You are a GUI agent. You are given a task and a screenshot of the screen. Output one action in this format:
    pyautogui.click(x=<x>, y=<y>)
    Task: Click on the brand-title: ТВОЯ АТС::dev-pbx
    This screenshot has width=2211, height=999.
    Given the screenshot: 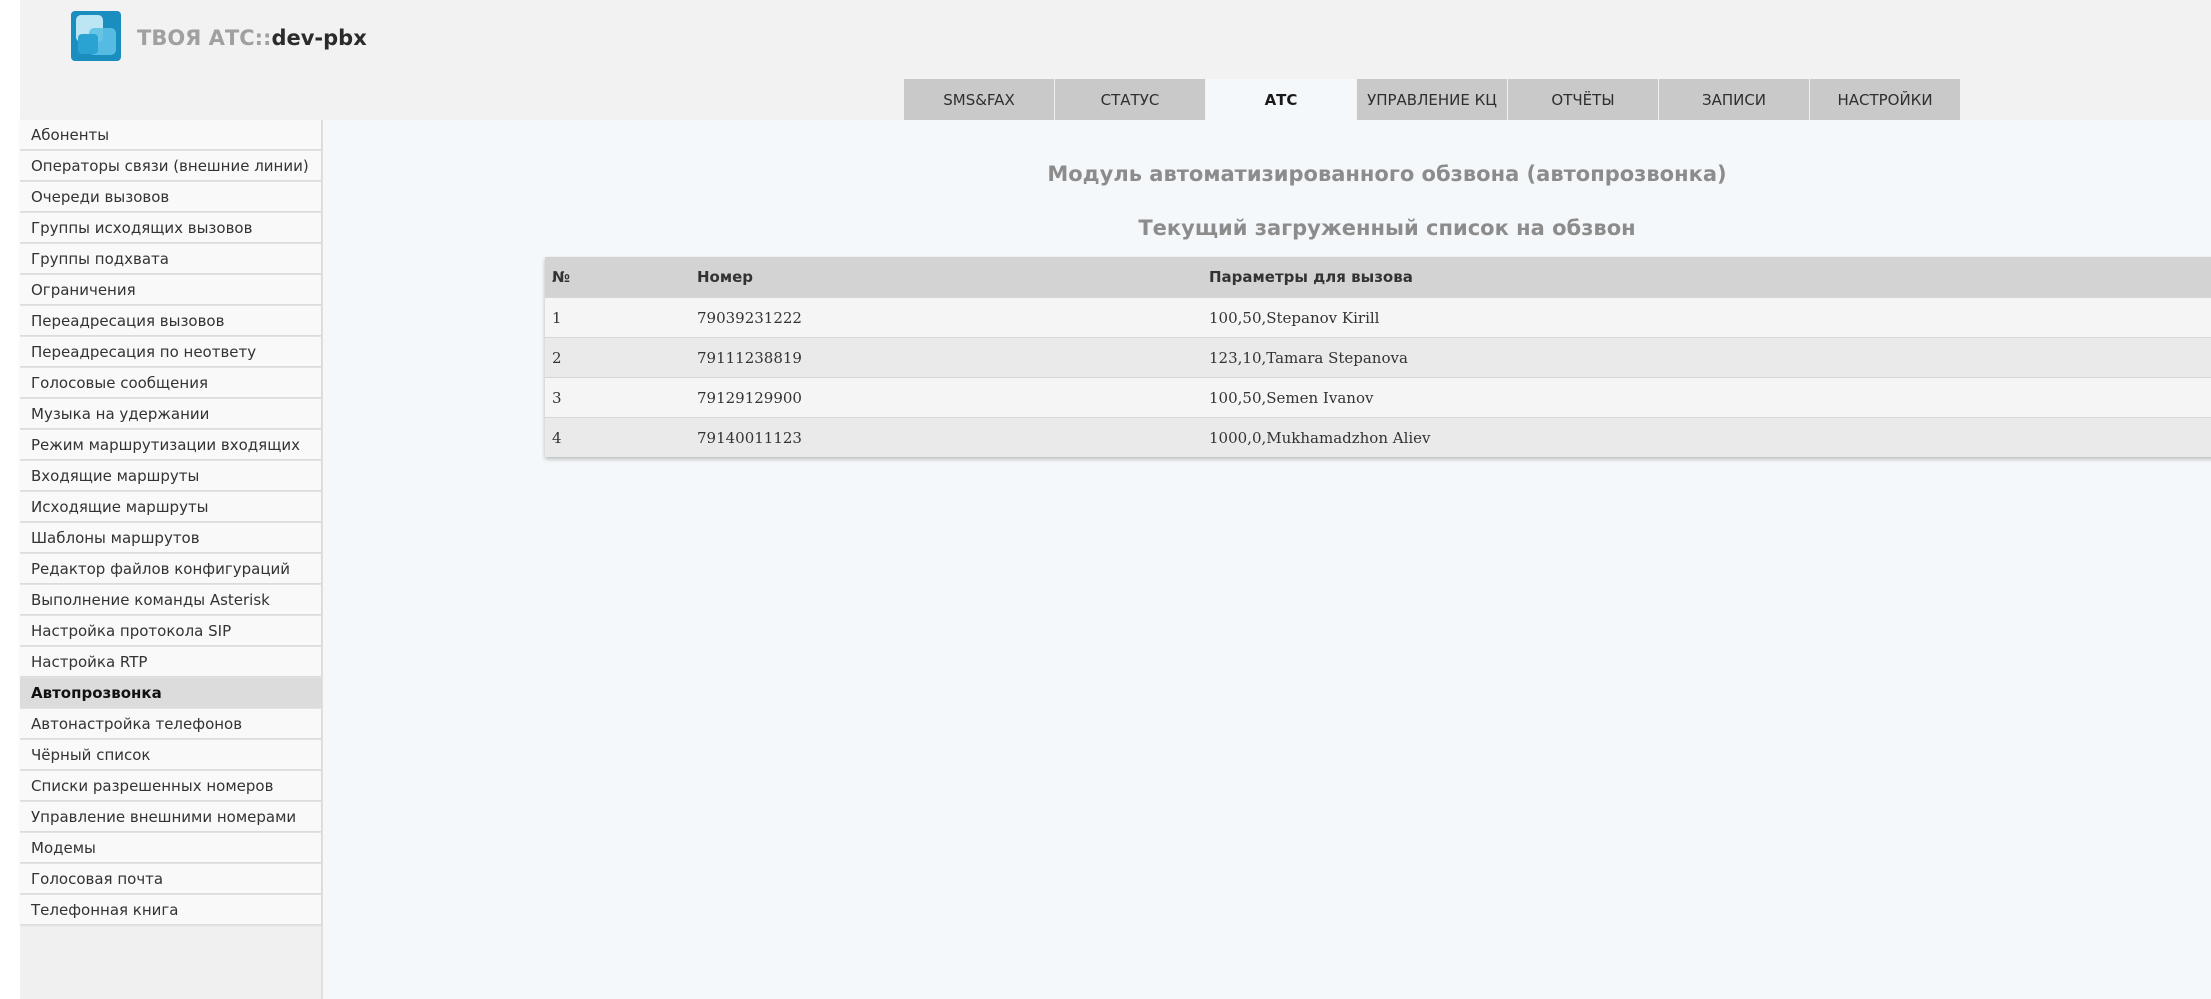 What is the action you would take?
    pyautogui.click(x=252, y=38)
    